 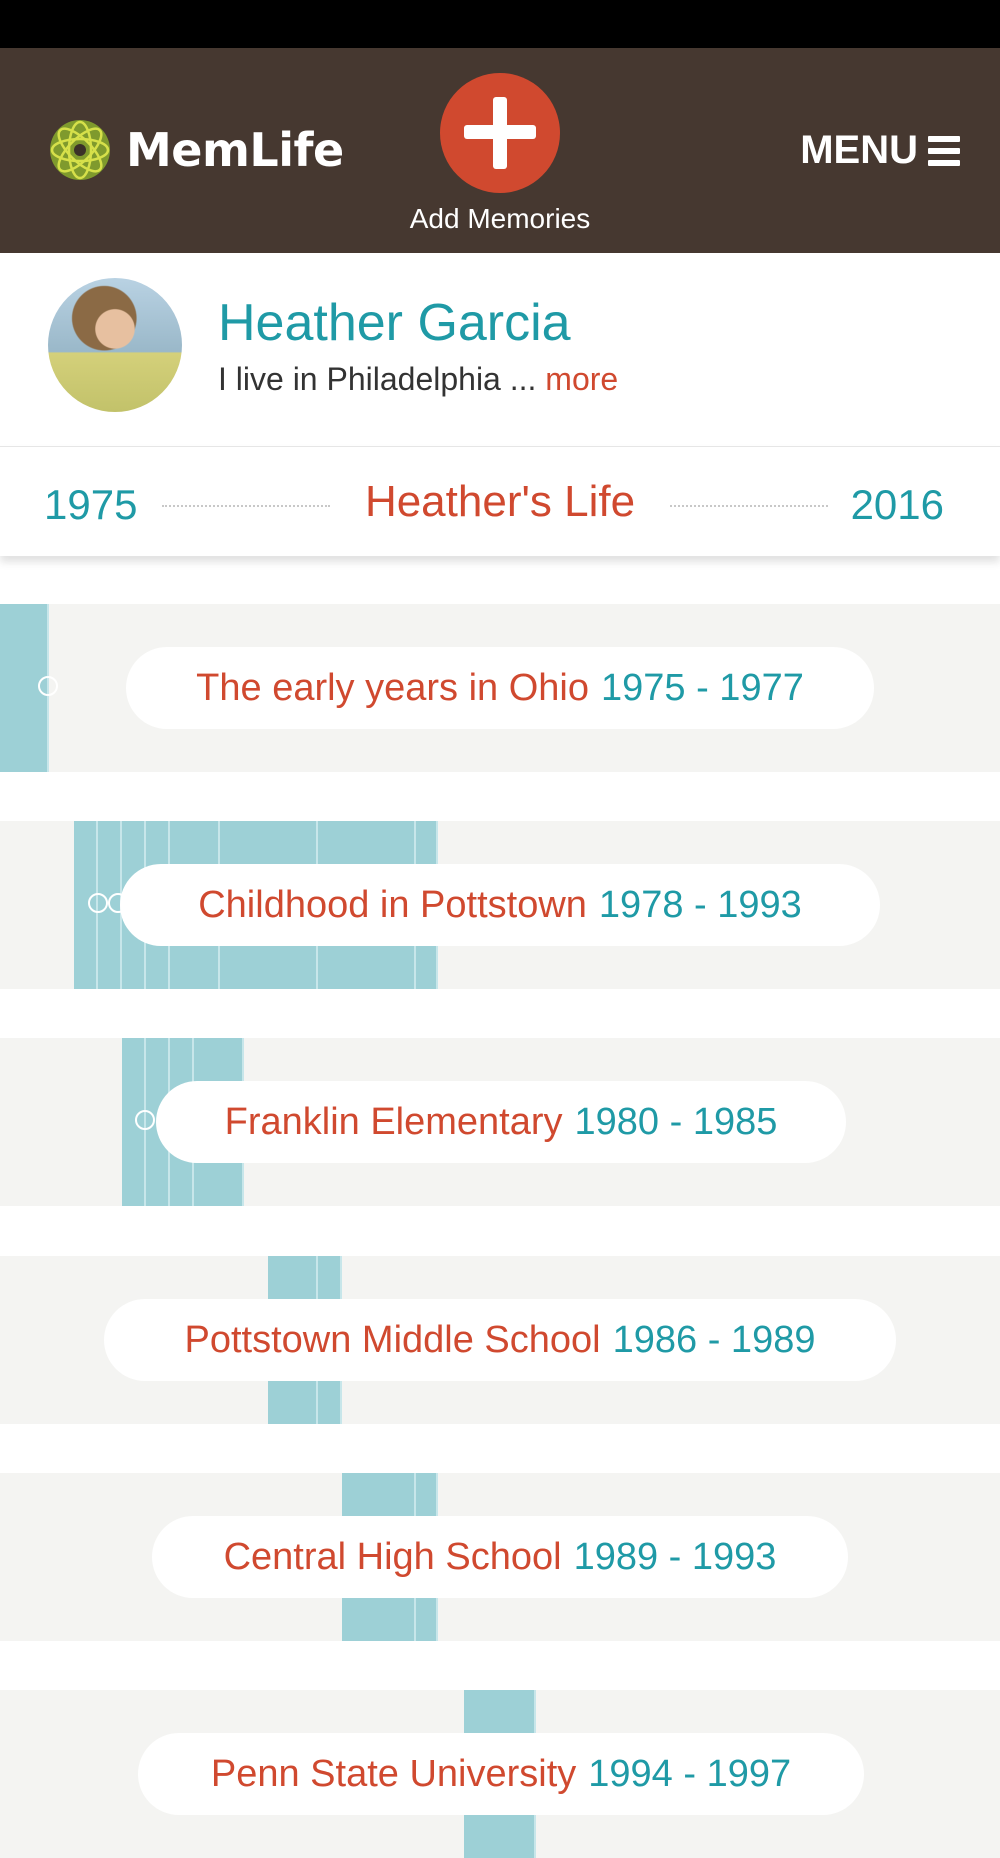 I want to click on chapter-pill: Pottstown Middle School 1986 - 1989, so click(x=500, y=1340).